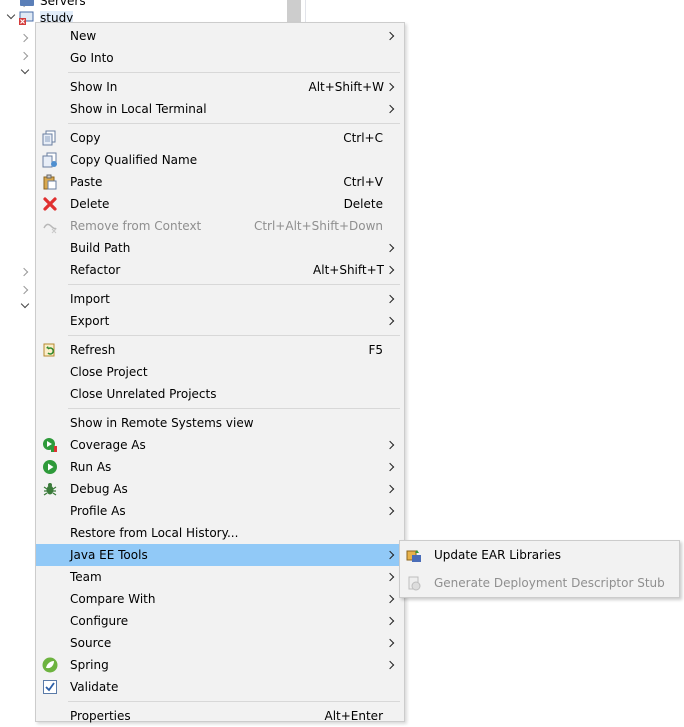 Image resolution: width=684 pixels, height=727 pixels. What do you see at coordinates (50, 489) in the screenshot?
I see `debug-icon` at bounding box center [50, 489].